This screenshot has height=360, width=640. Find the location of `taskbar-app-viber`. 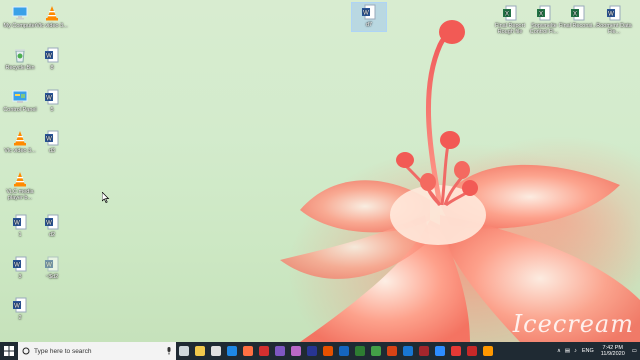

taskbar-app-viber is located at coordinates (280, 351).